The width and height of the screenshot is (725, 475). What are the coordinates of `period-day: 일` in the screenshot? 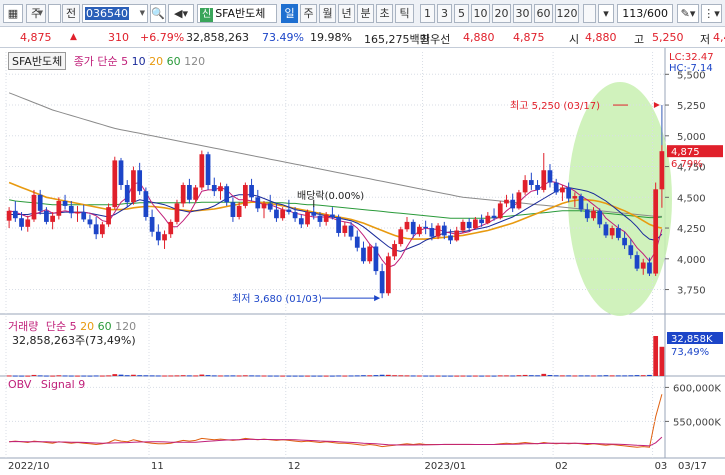 It's located at (289, 13).